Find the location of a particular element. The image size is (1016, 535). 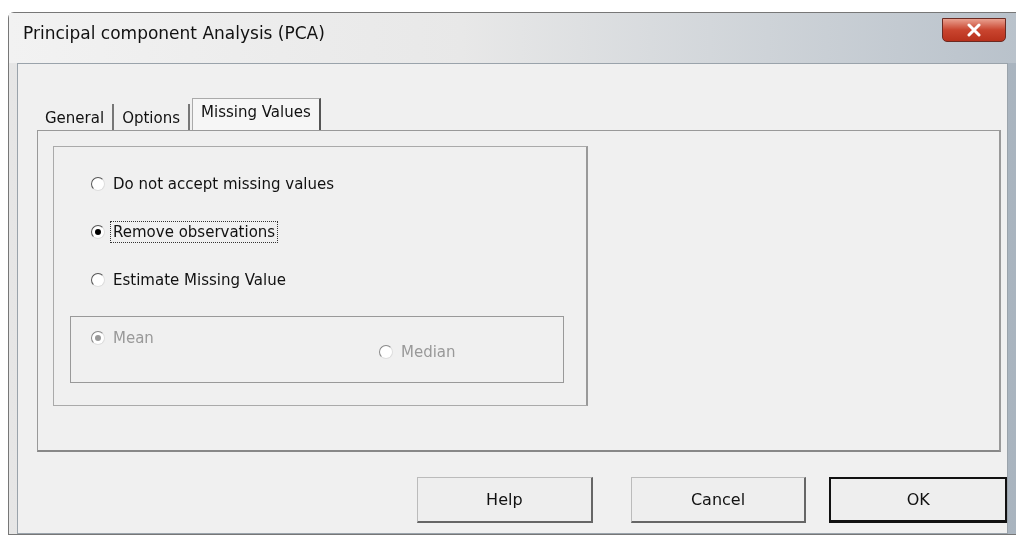

radio-label: Remove observations is located at coordinates (194, 232).